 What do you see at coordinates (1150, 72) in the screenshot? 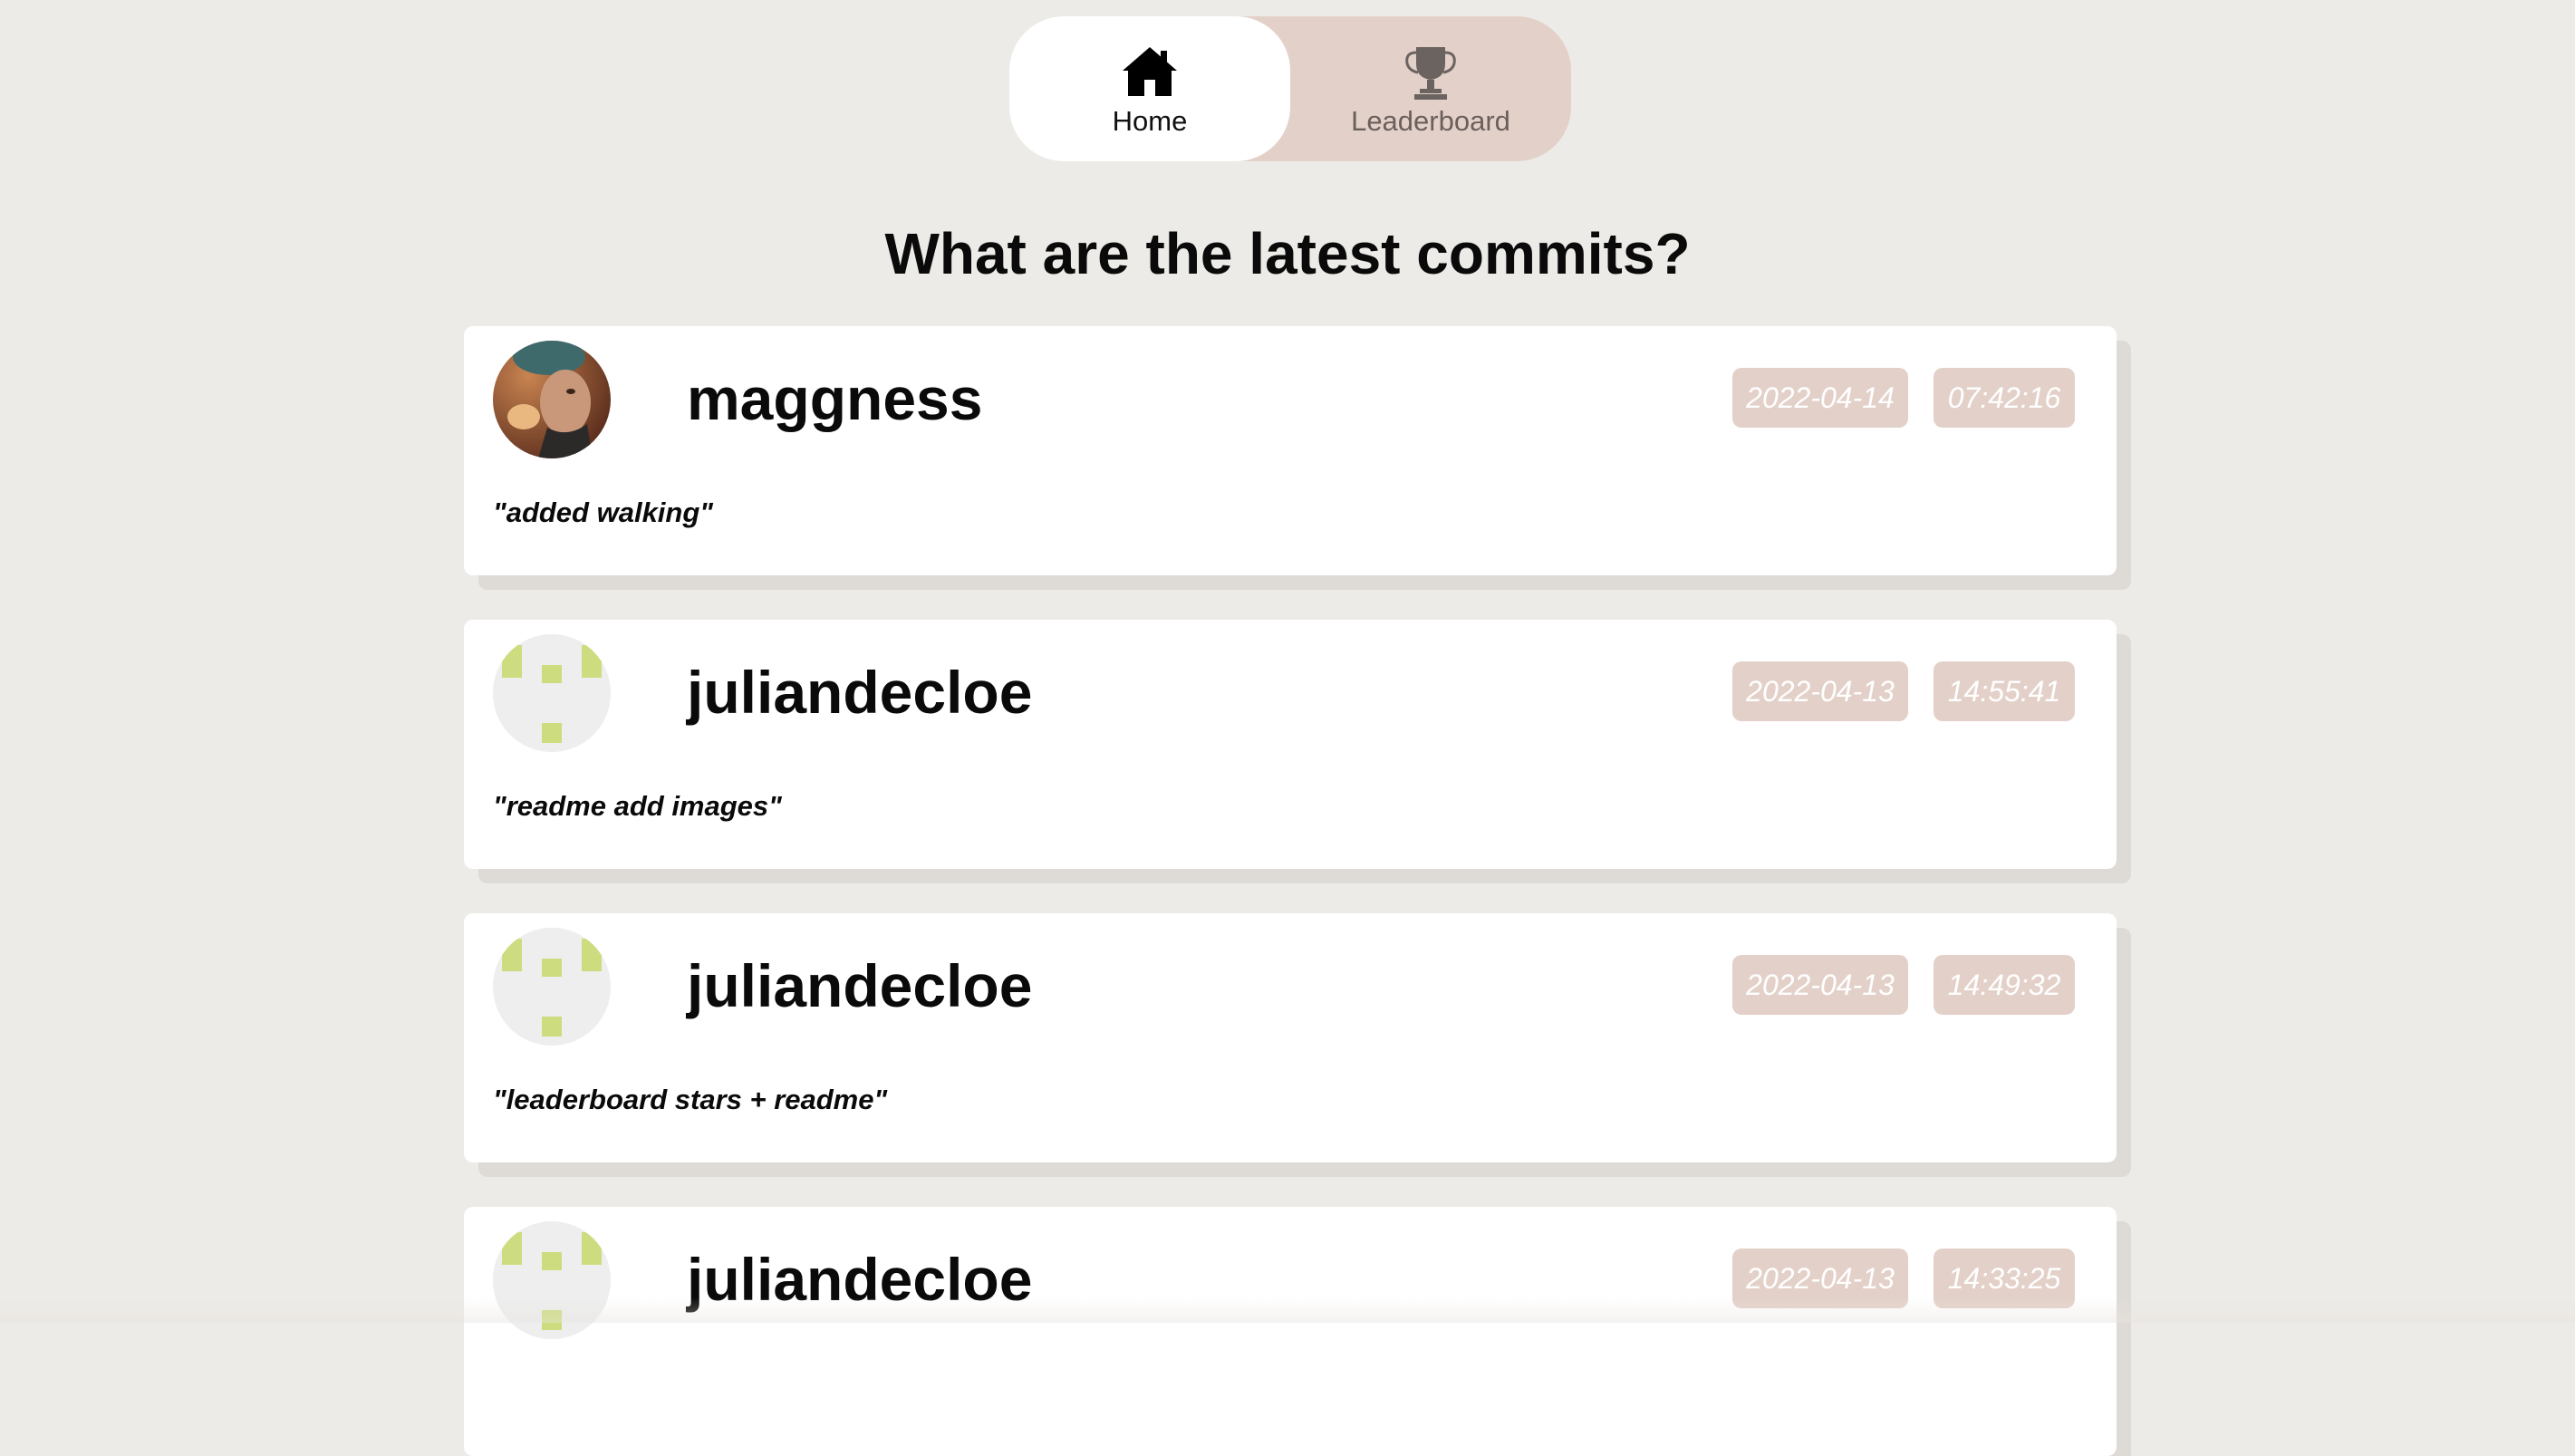
I see `home-icon` at bounding box center [1150, 72].